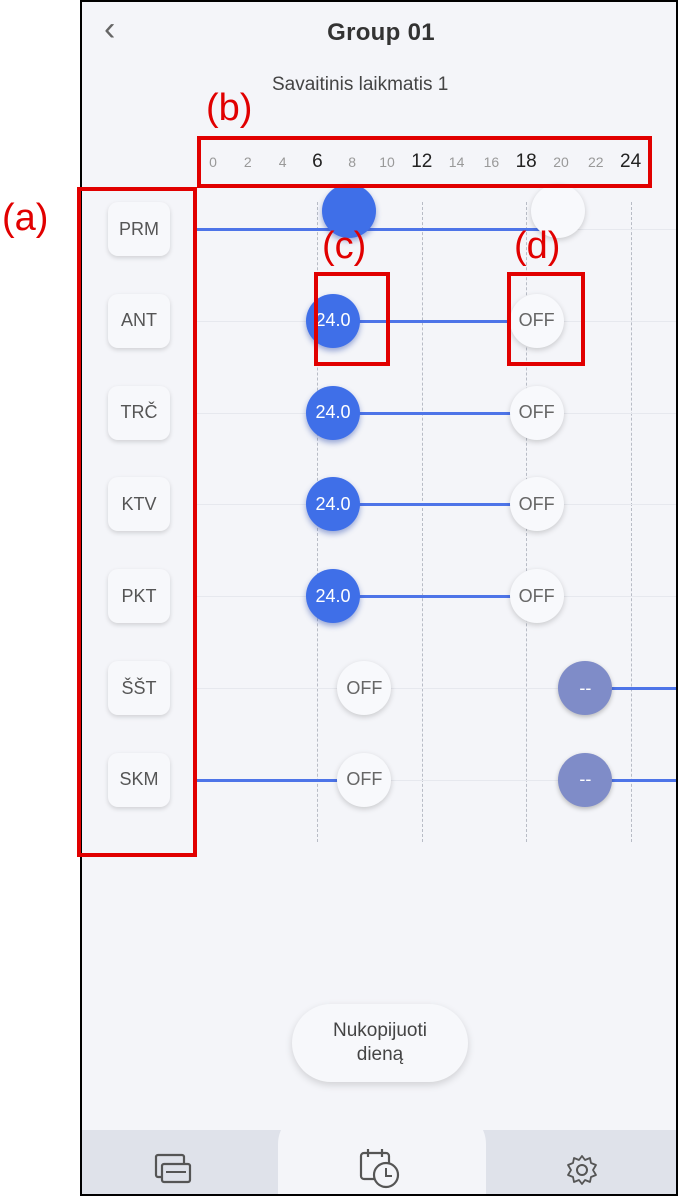 Image resolution: width=681 pixels, height=1200 pixels. I want to click on annotation-label-b: (b), so click(229, 108).